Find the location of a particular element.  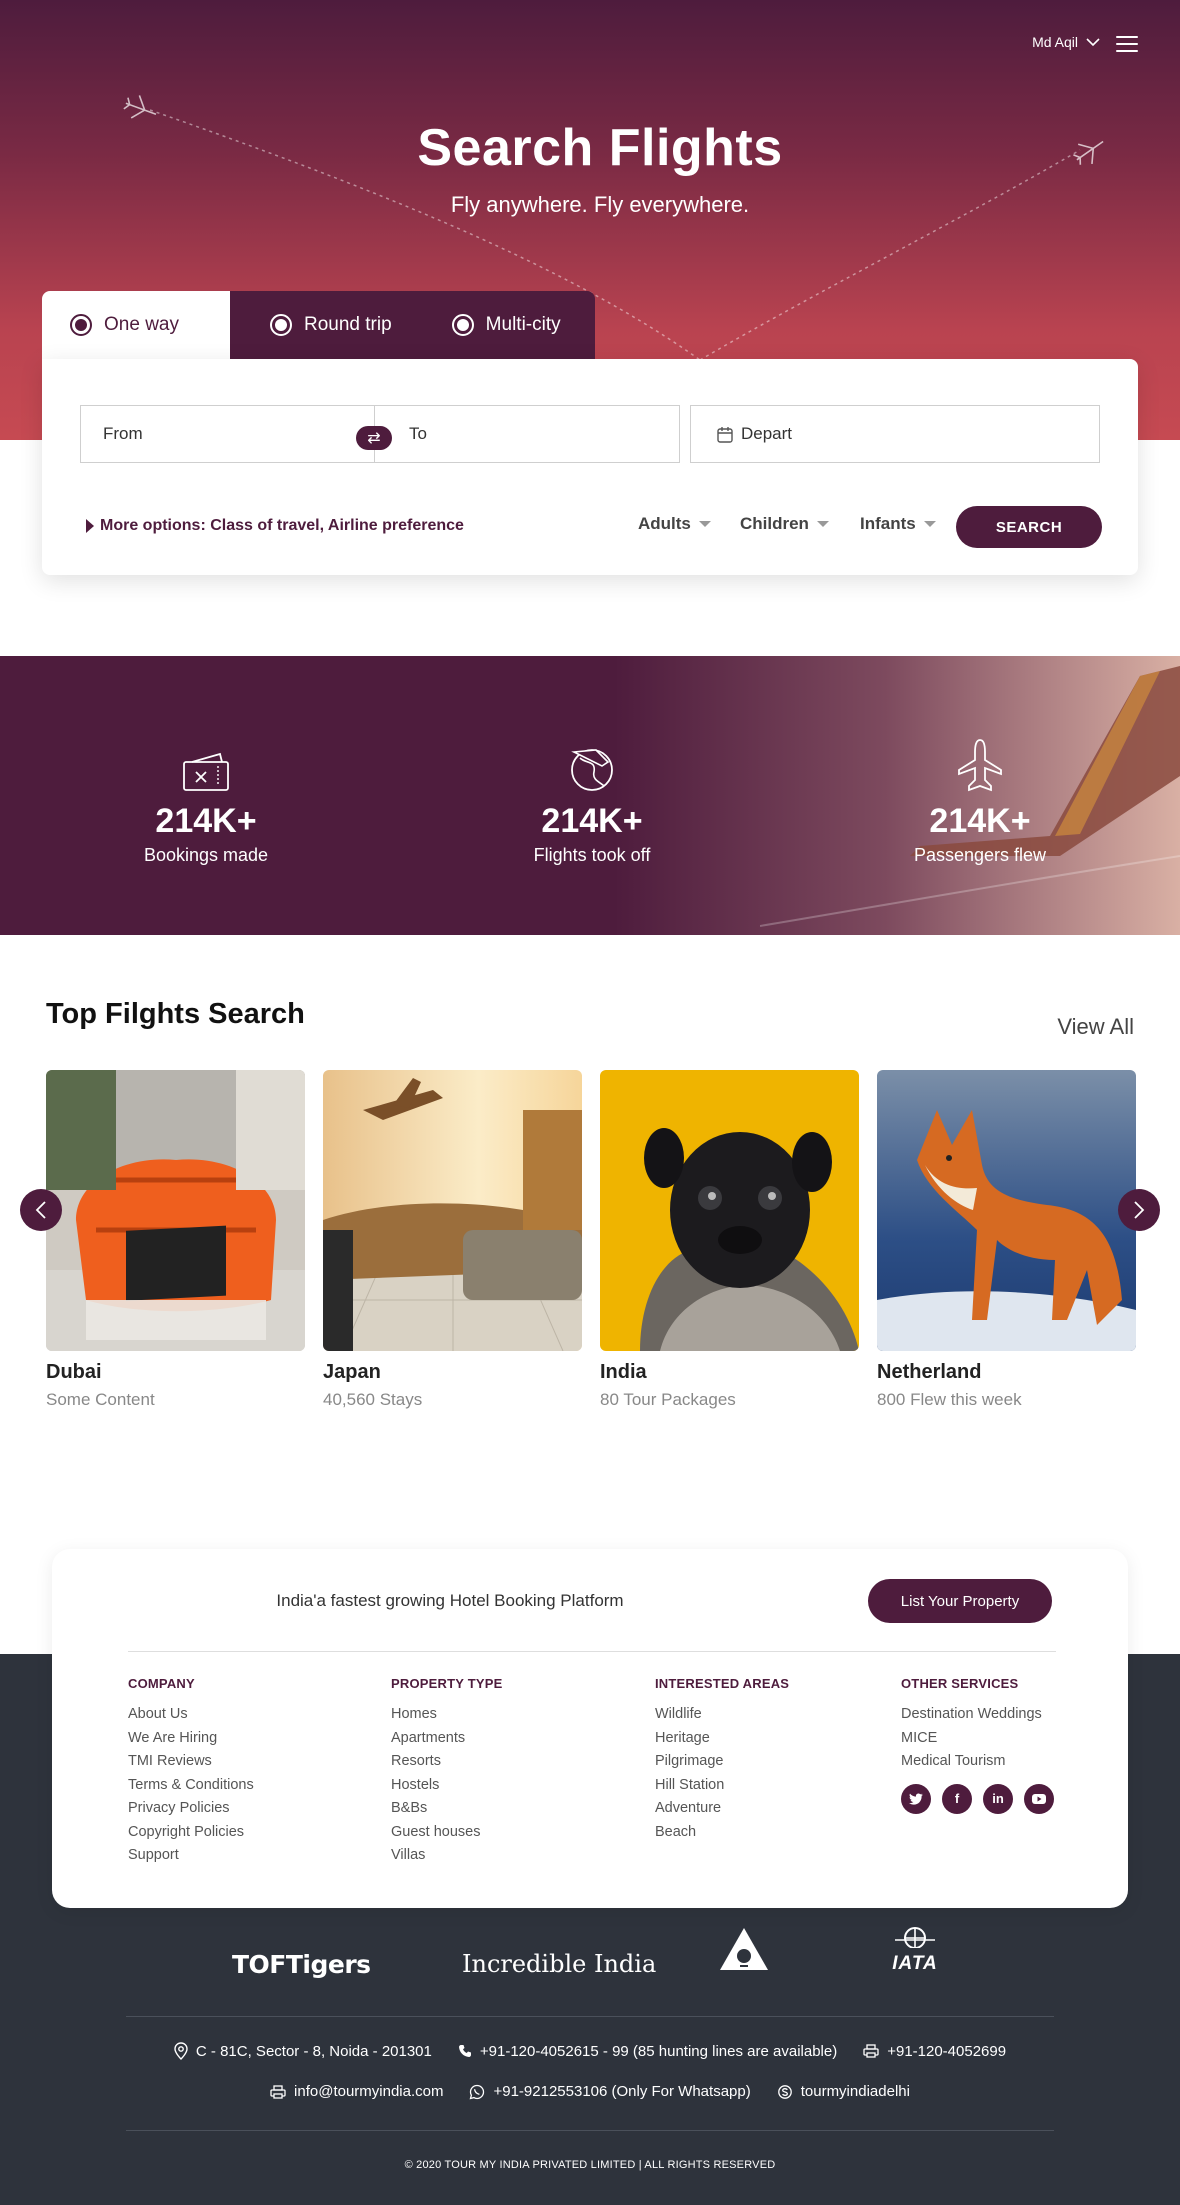

infants-dropdown: Infants is located at coordinates (898, 524).